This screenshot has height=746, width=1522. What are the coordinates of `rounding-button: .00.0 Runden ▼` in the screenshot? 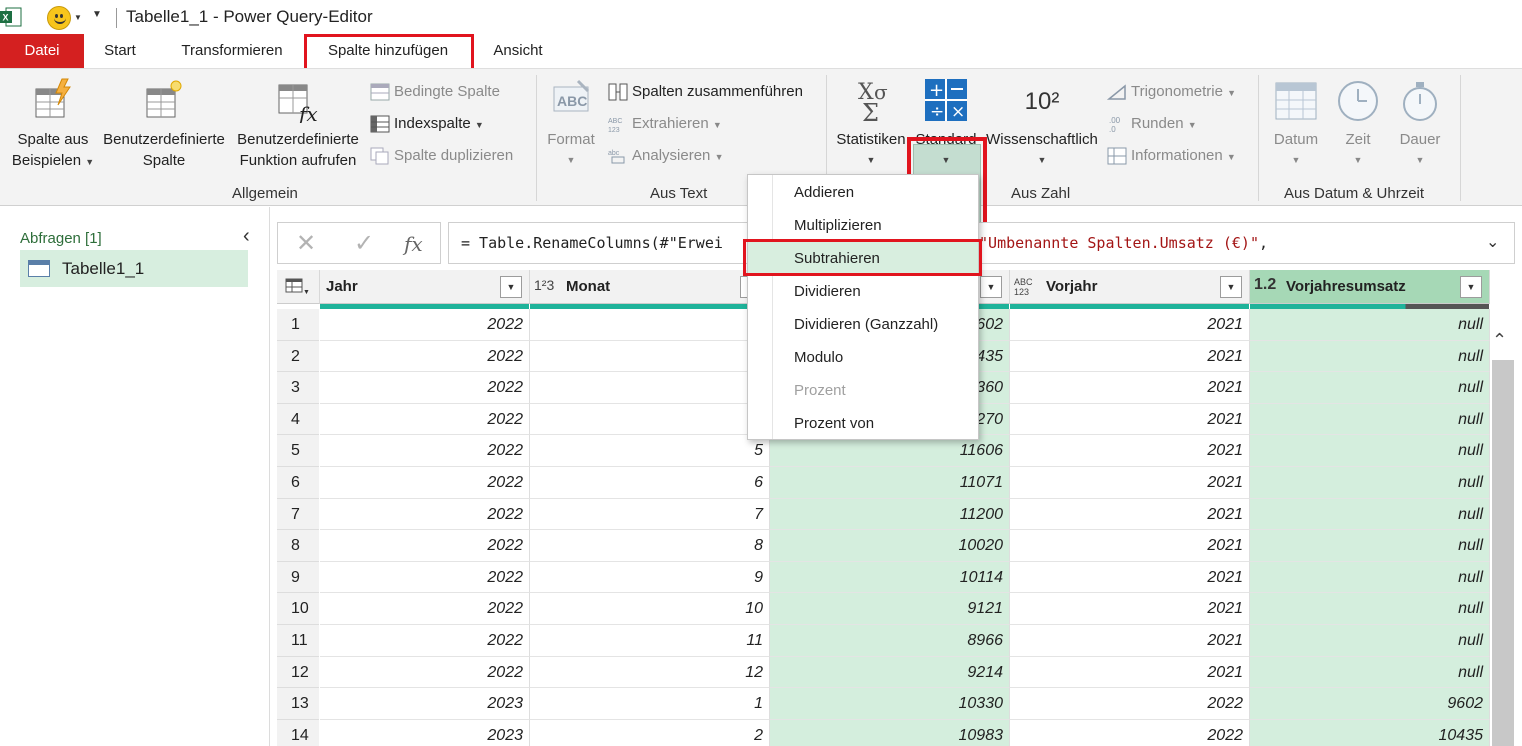 It's located at (1152, 124).